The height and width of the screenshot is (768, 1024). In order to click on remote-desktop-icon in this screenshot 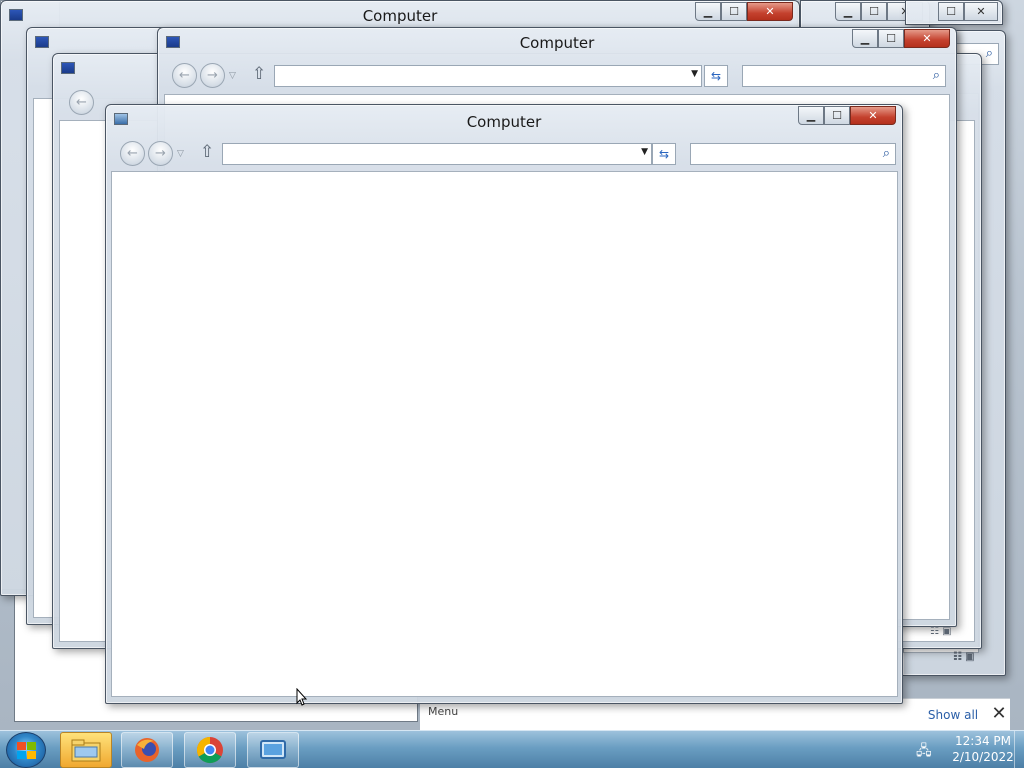, I will do `click(273, 749)`.